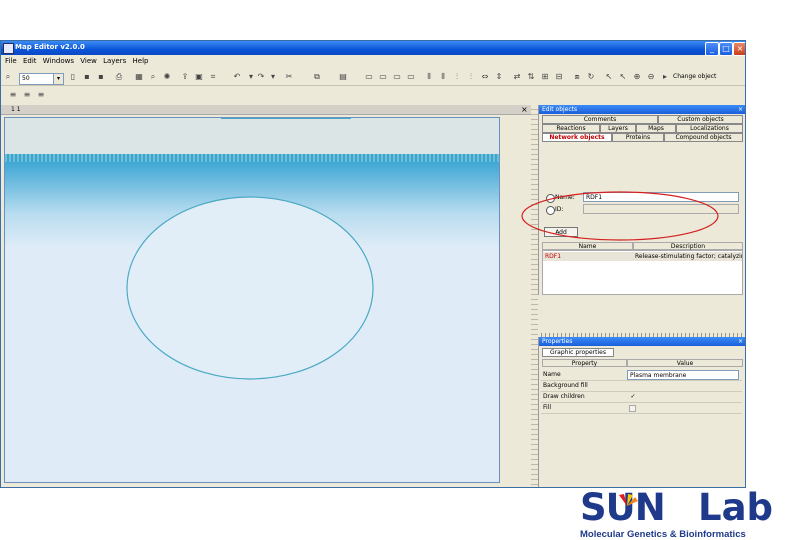 Image resolution: width=810 pixels, height=540 pixels. I want to click on secondary-toolbar: ≡ ≡ ≡, so click(373, 95).